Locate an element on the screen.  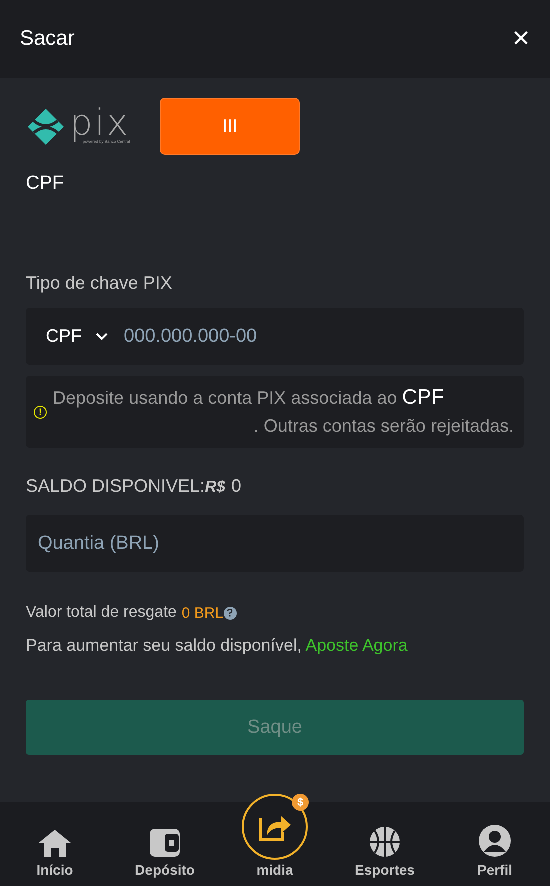
nav-item: Esportes is located at coordinates (385, 852).